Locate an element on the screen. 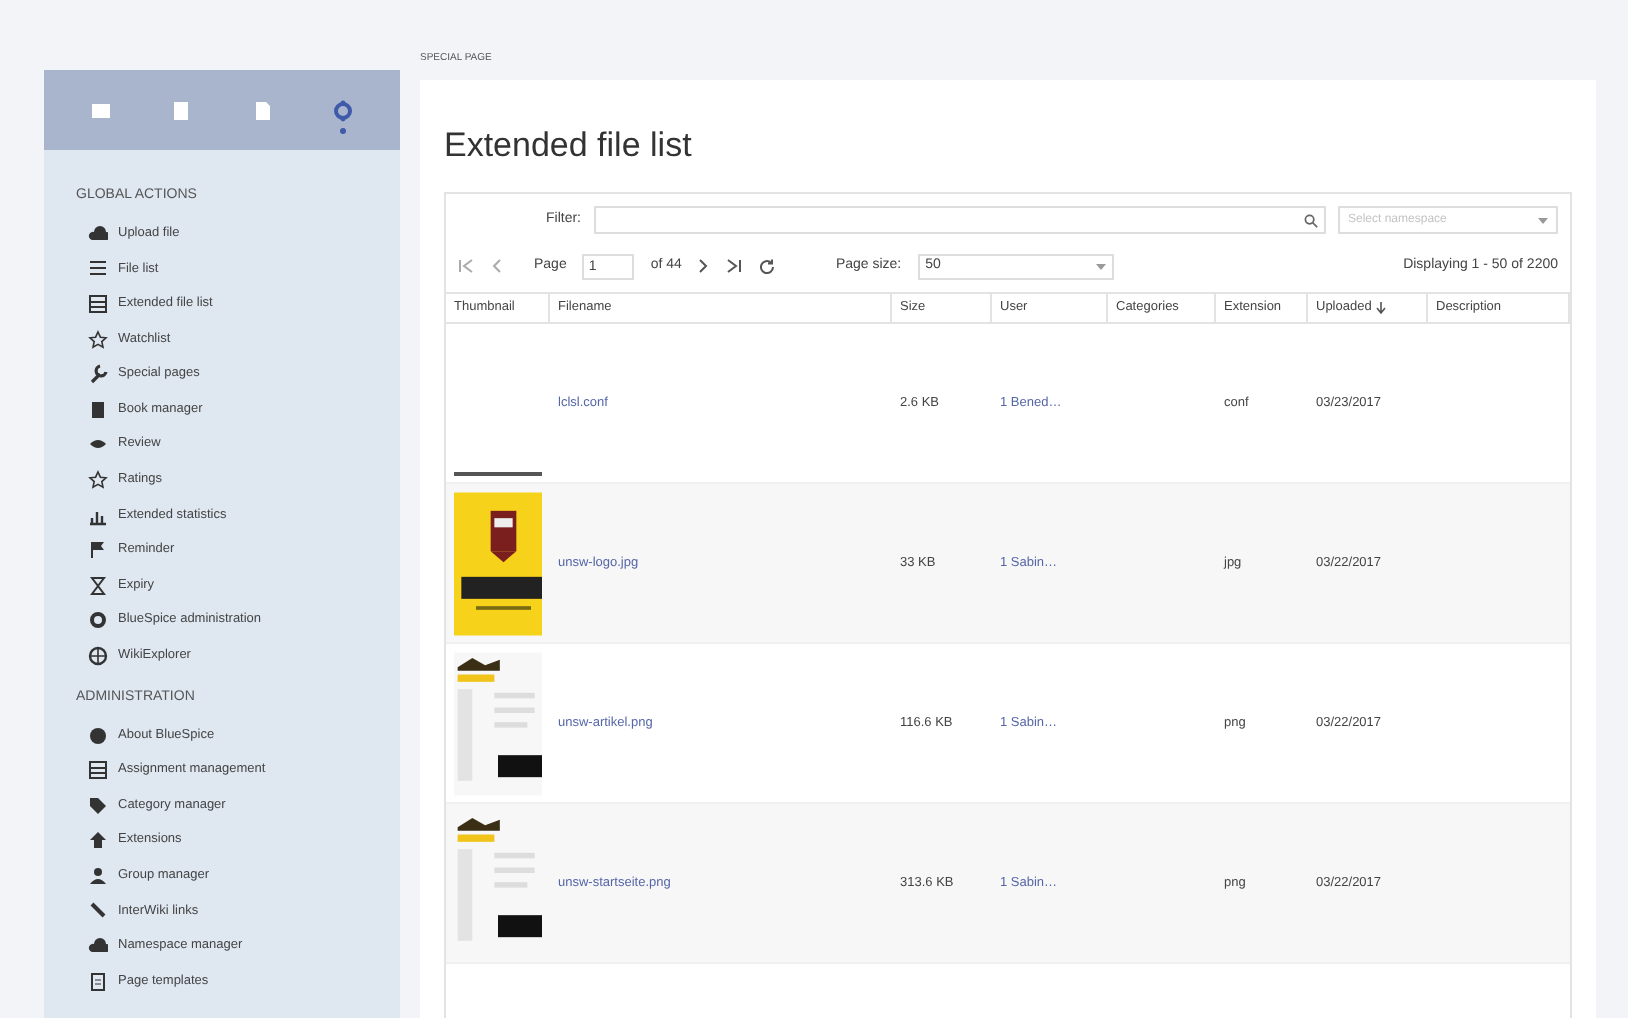 This screenshot has height=1018, width=1628. page-title: Extended file list is located at coordinates (568, 146).